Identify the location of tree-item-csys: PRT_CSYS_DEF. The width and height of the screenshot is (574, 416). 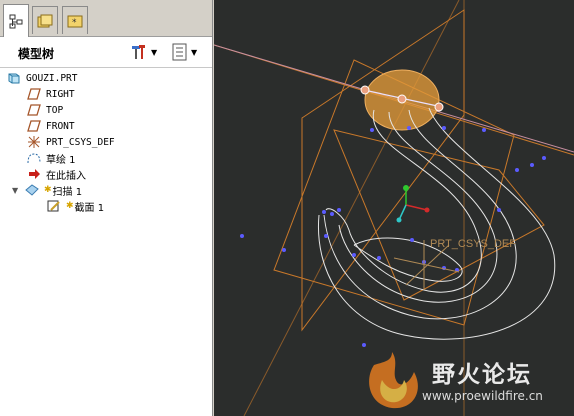
(70, 142).